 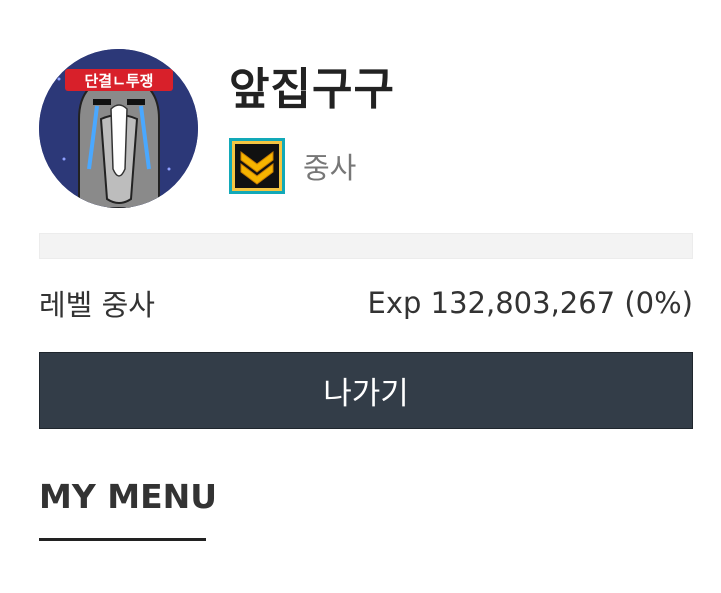 What do you see at coordinates (366, 246) in the screenshot?
I see `exp-progress-bar` at bounding box center [366, 246].